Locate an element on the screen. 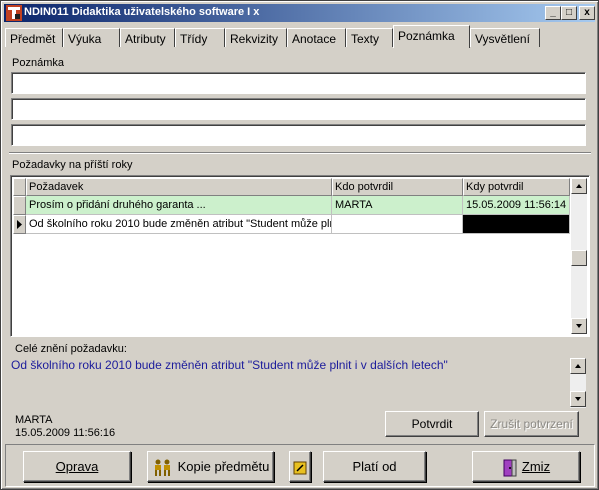  cell-confirmed-by is located at coordinates (397, 224).